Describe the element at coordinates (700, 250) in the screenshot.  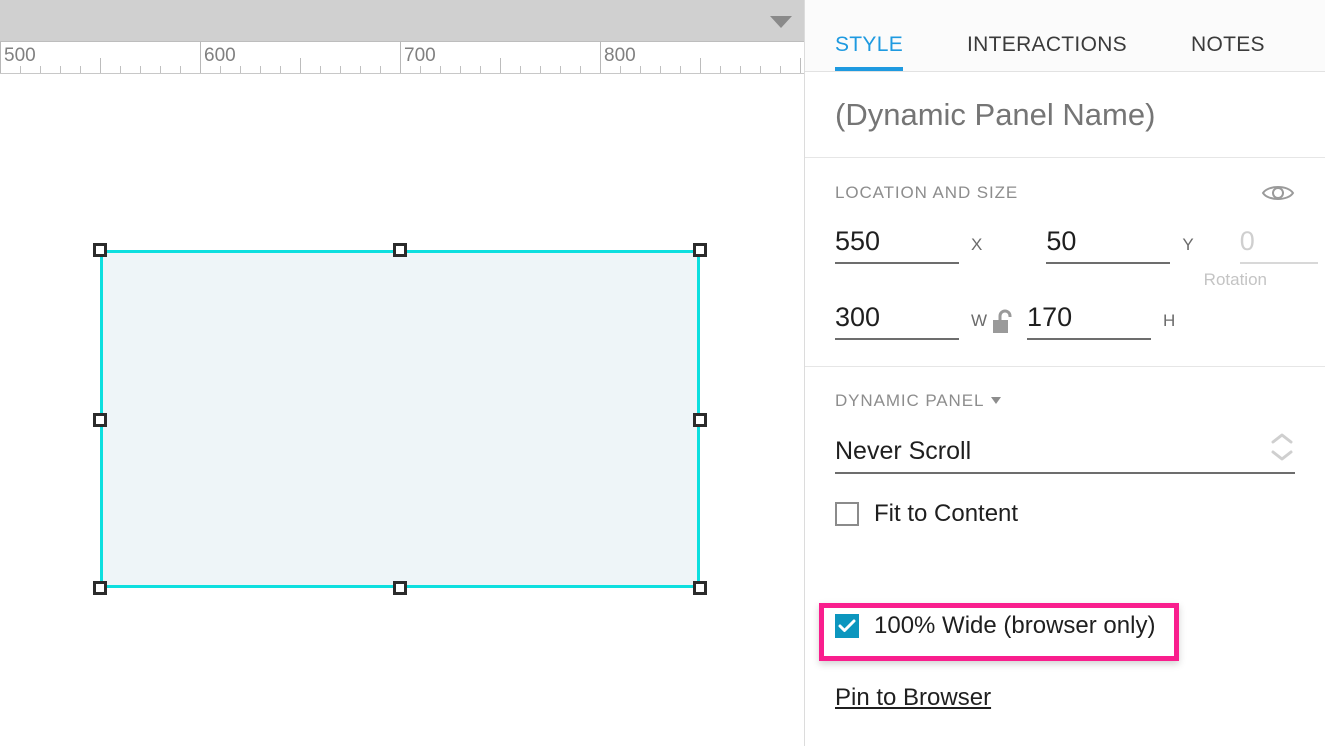
I see `resize-handle-top-right` at that location.